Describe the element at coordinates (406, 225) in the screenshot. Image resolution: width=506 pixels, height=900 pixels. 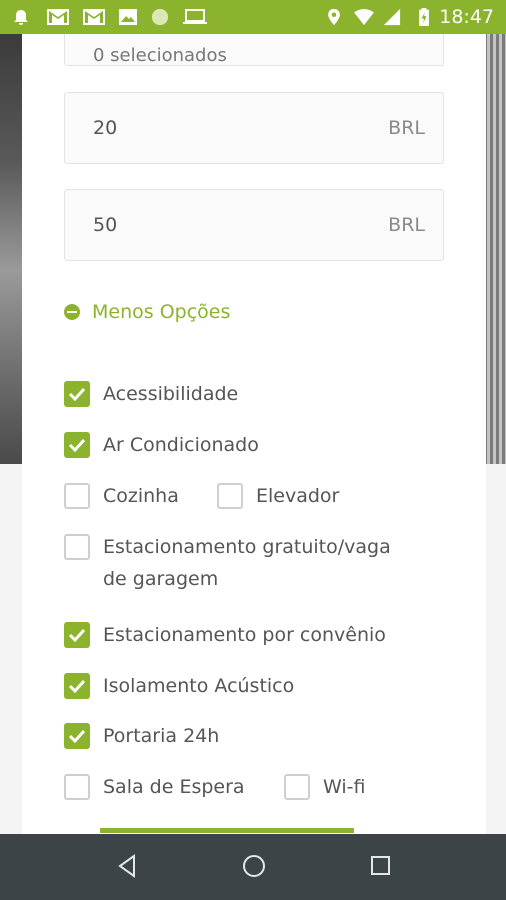
I see `max-price-unit: BRL` at that location.